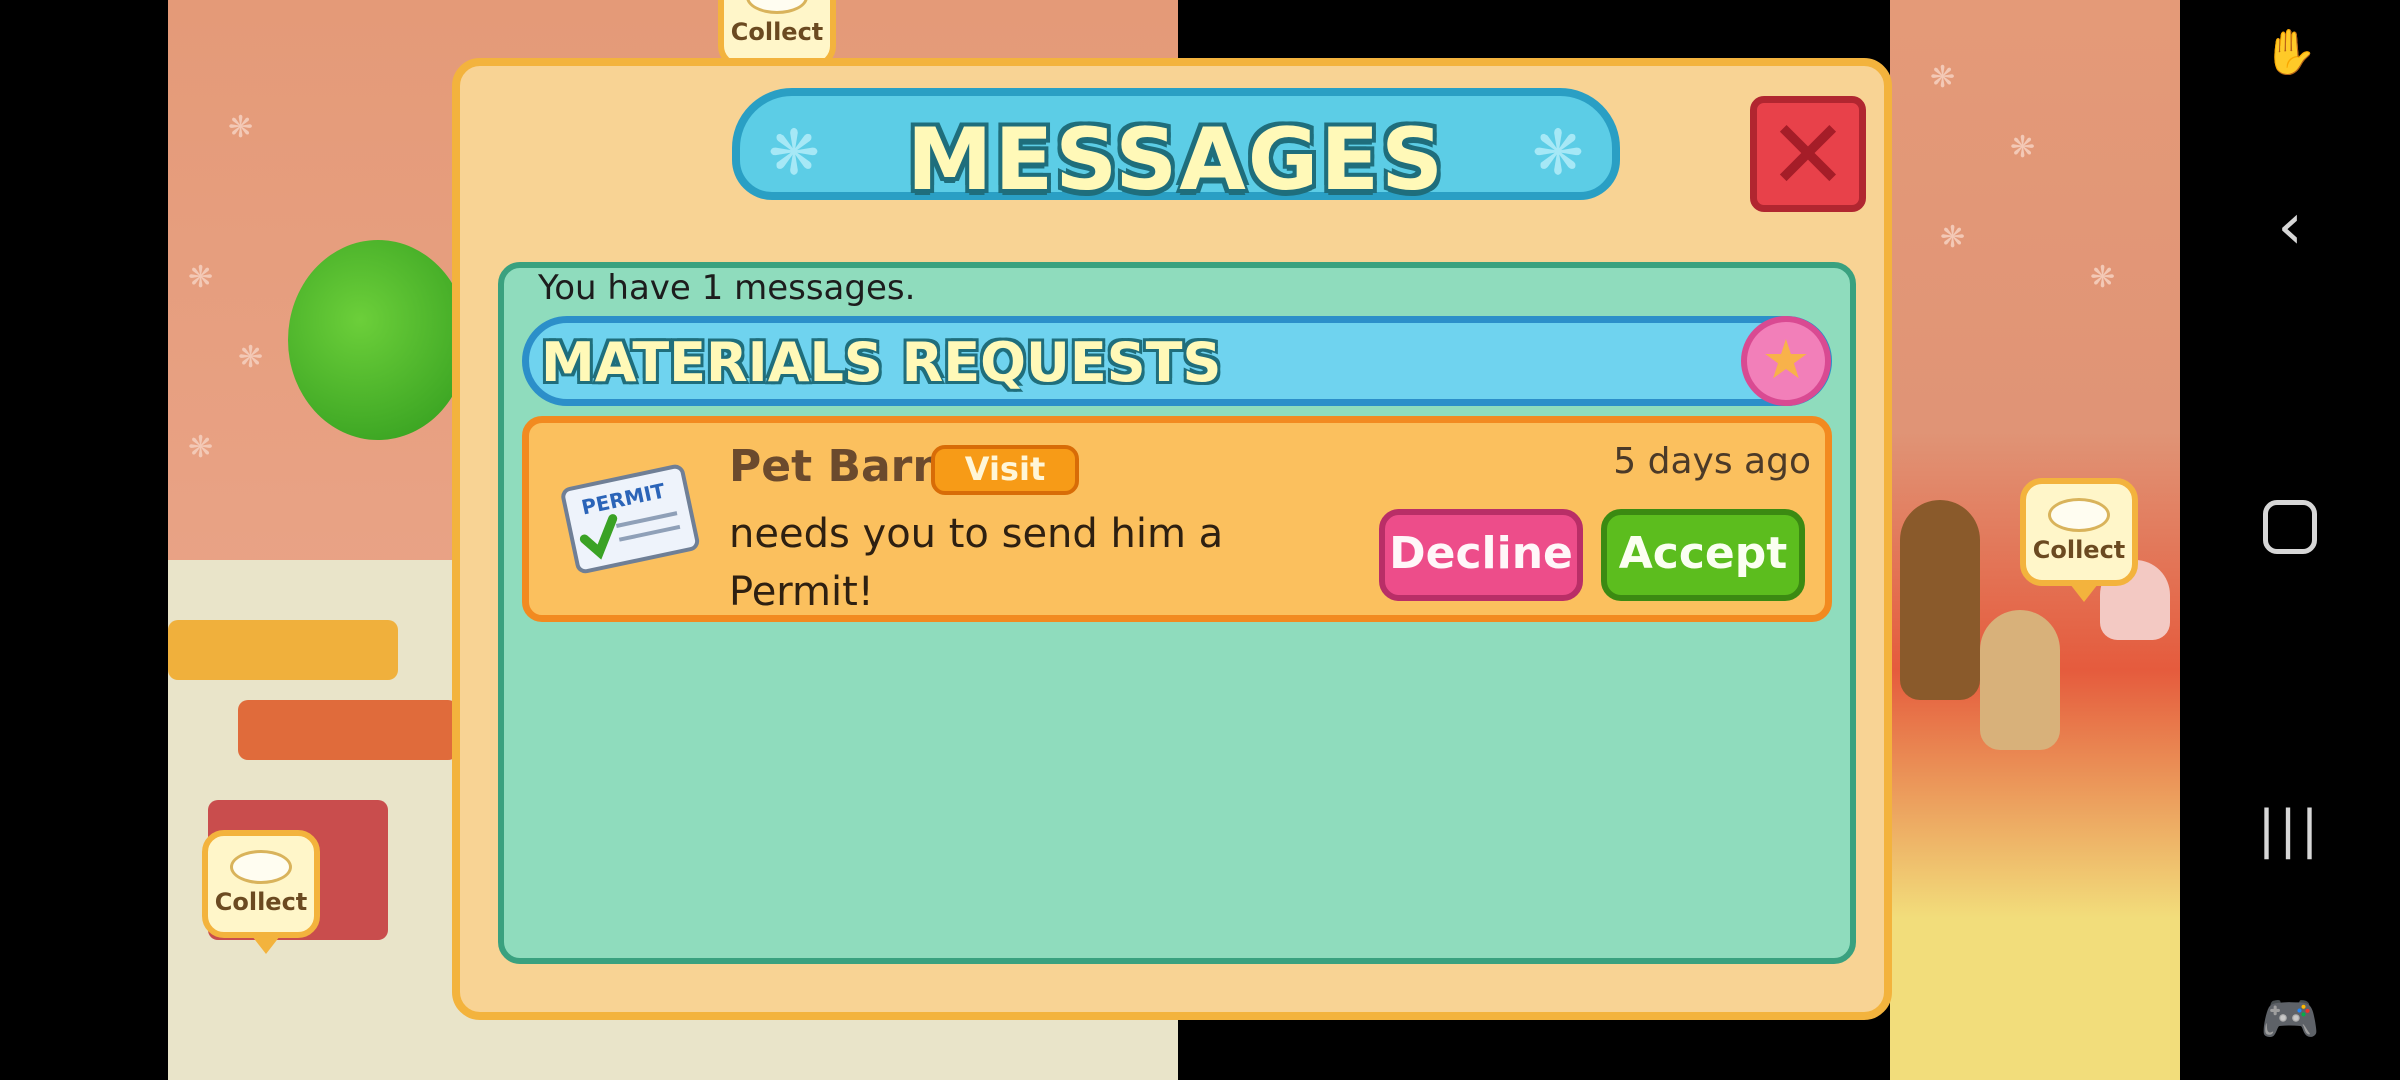  Describe the element at coordinates (378, 340) in the screenshot. I see `tree-decoration` at that location.